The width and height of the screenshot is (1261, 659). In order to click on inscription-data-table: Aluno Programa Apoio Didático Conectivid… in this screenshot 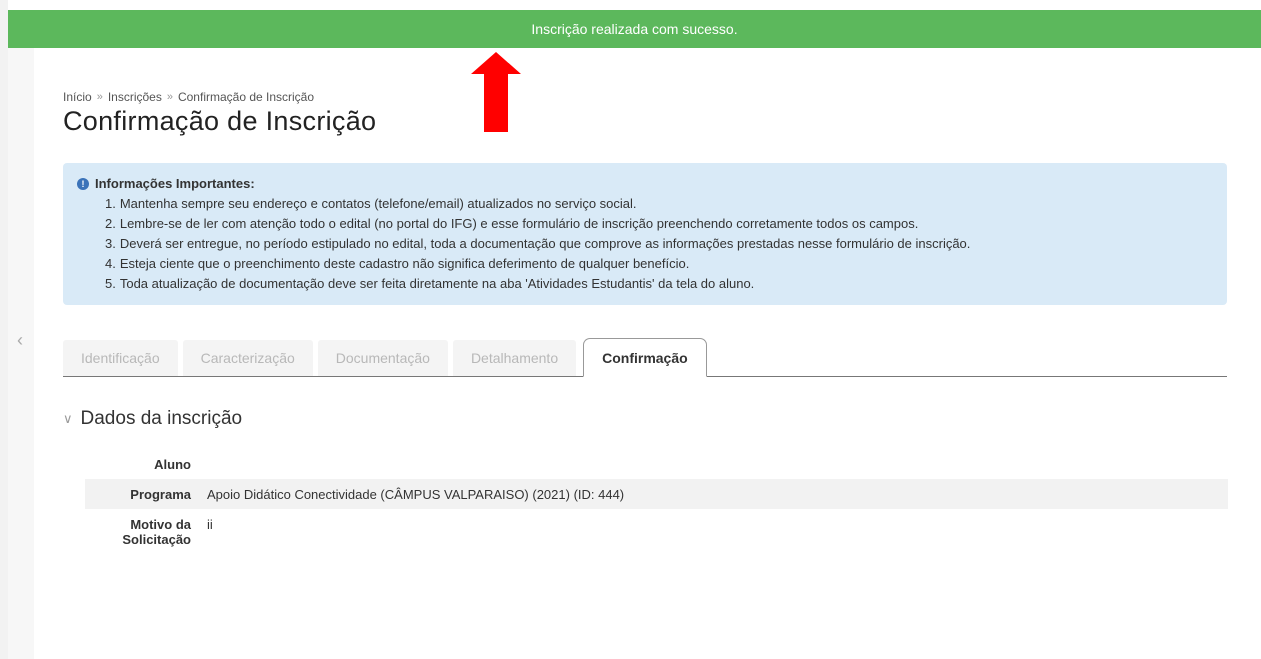, I will do `click(656, 500)`.